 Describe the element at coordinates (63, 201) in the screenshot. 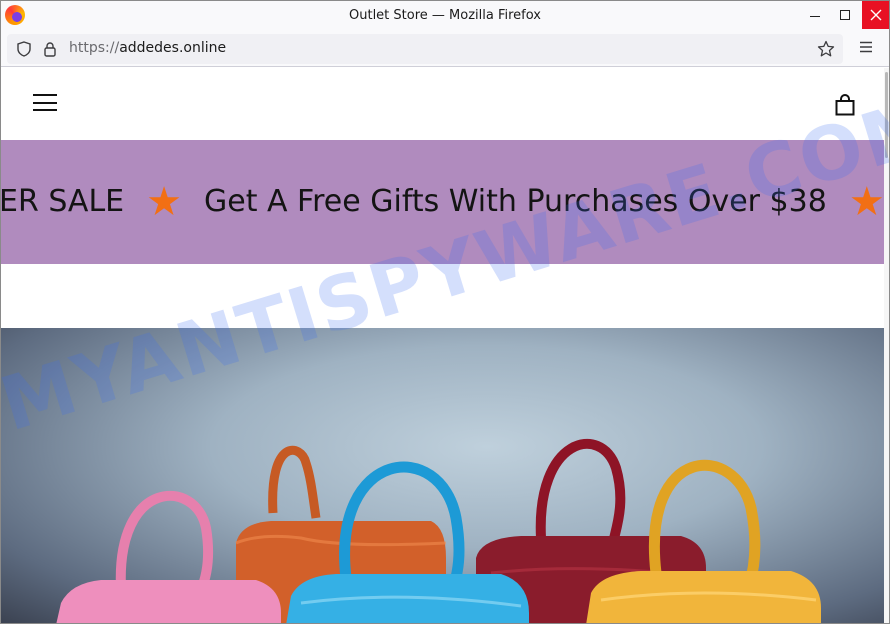

I see `promo-text-1: ER SALE` at that location.